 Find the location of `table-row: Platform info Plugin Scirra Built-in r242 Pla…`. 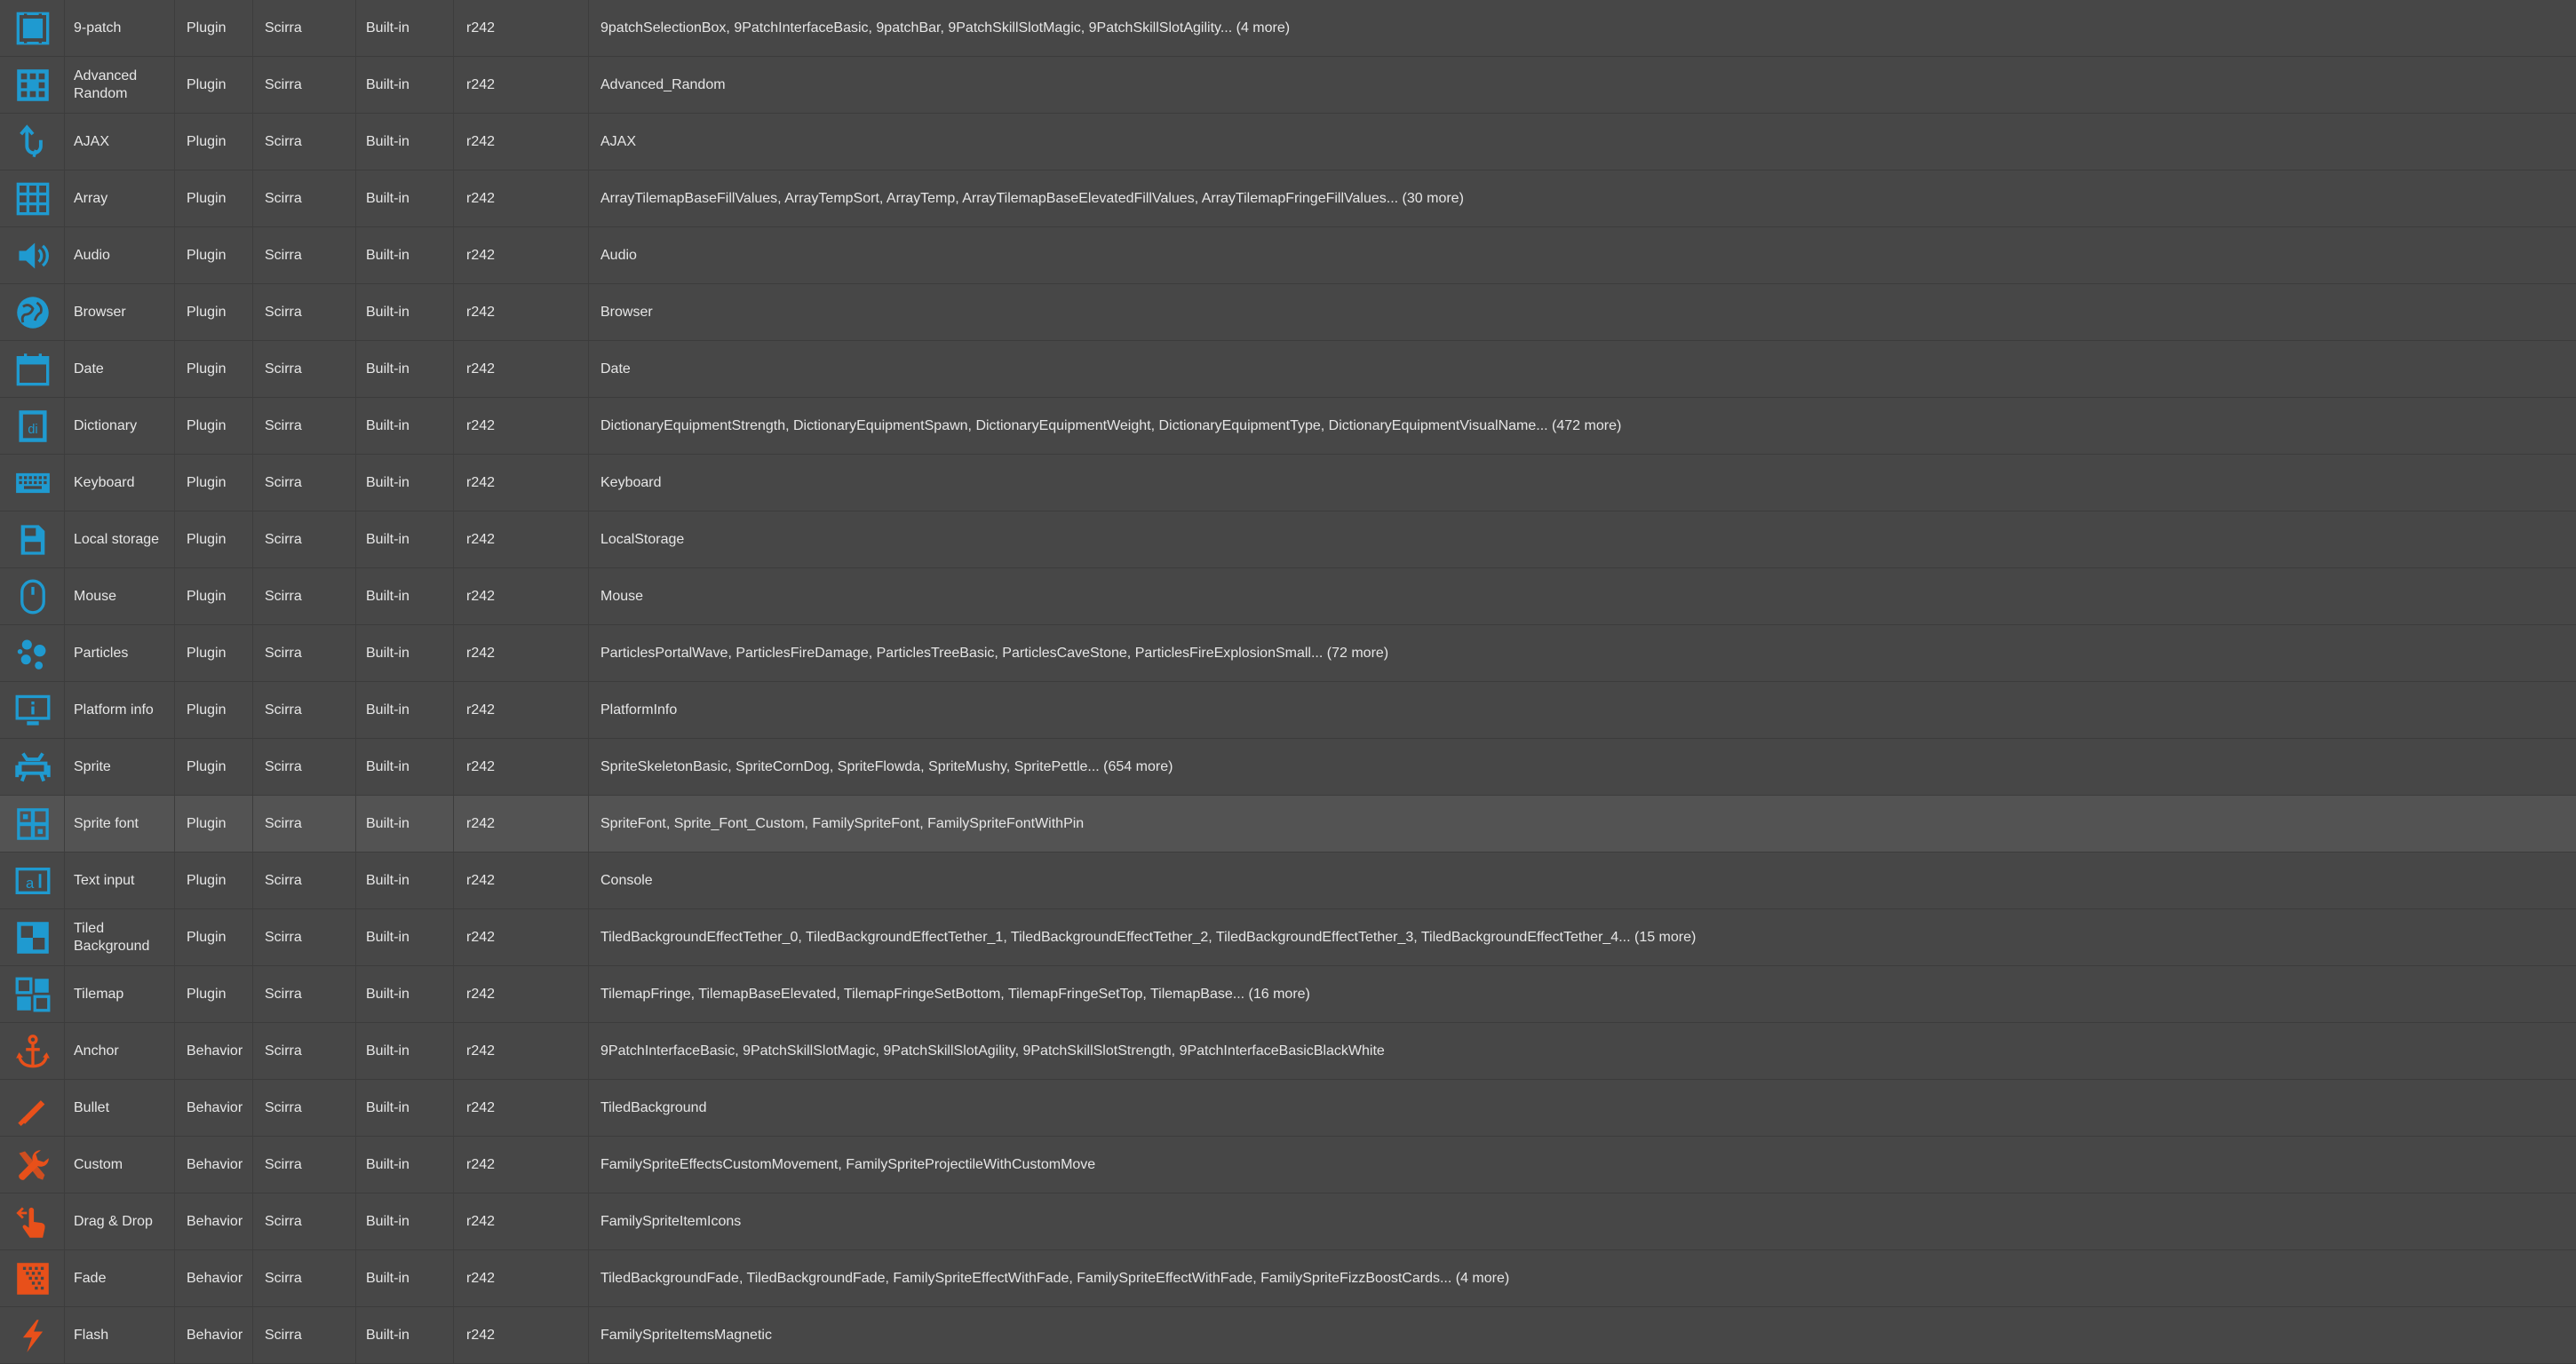

table-row: Platform info Plugin Scirra Built-in r242 Pla… is located at coordinates (1288, 710).